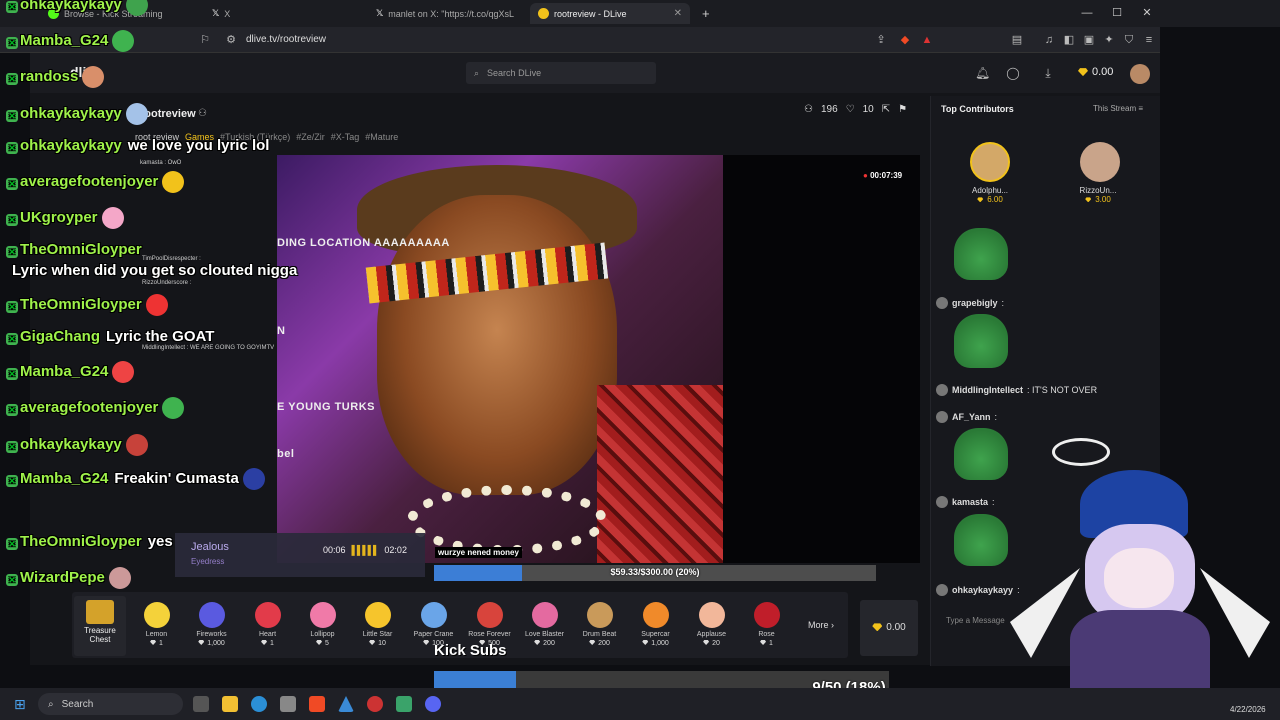 The height and width of the screenshot is (720, 1280). I want to click on treasure-label: Chest, so click(100, 639).